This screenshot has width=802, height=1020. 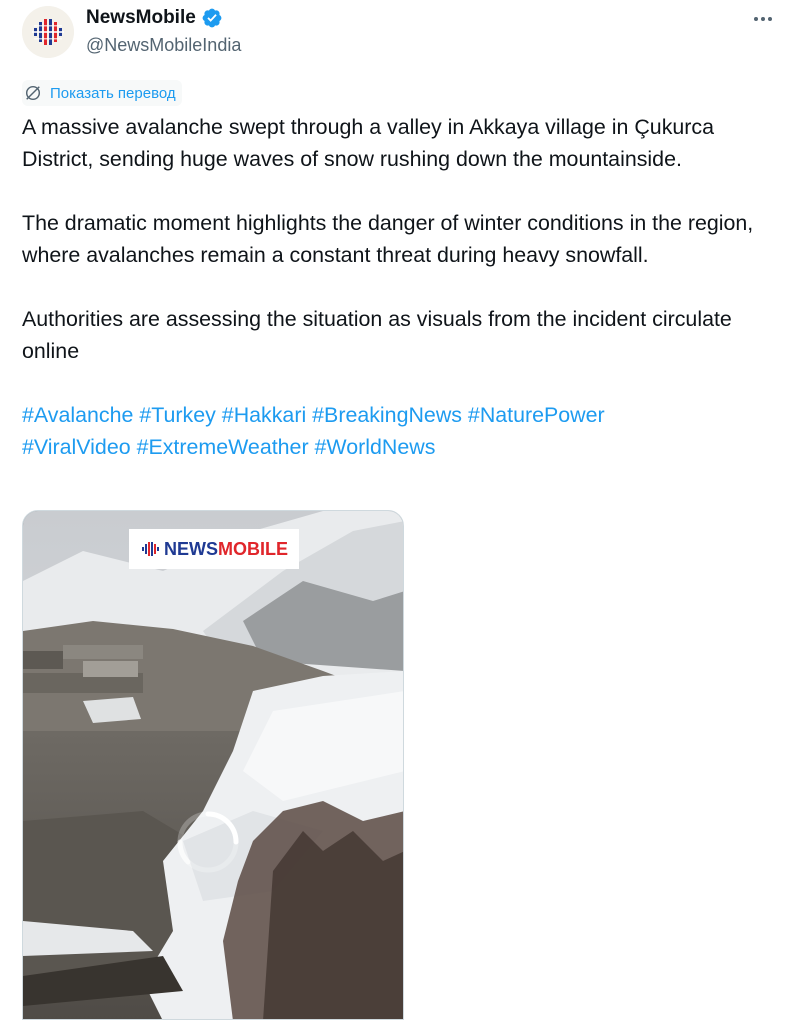 I want to click on more-horizontal-icon, so click(x=756, y=19).